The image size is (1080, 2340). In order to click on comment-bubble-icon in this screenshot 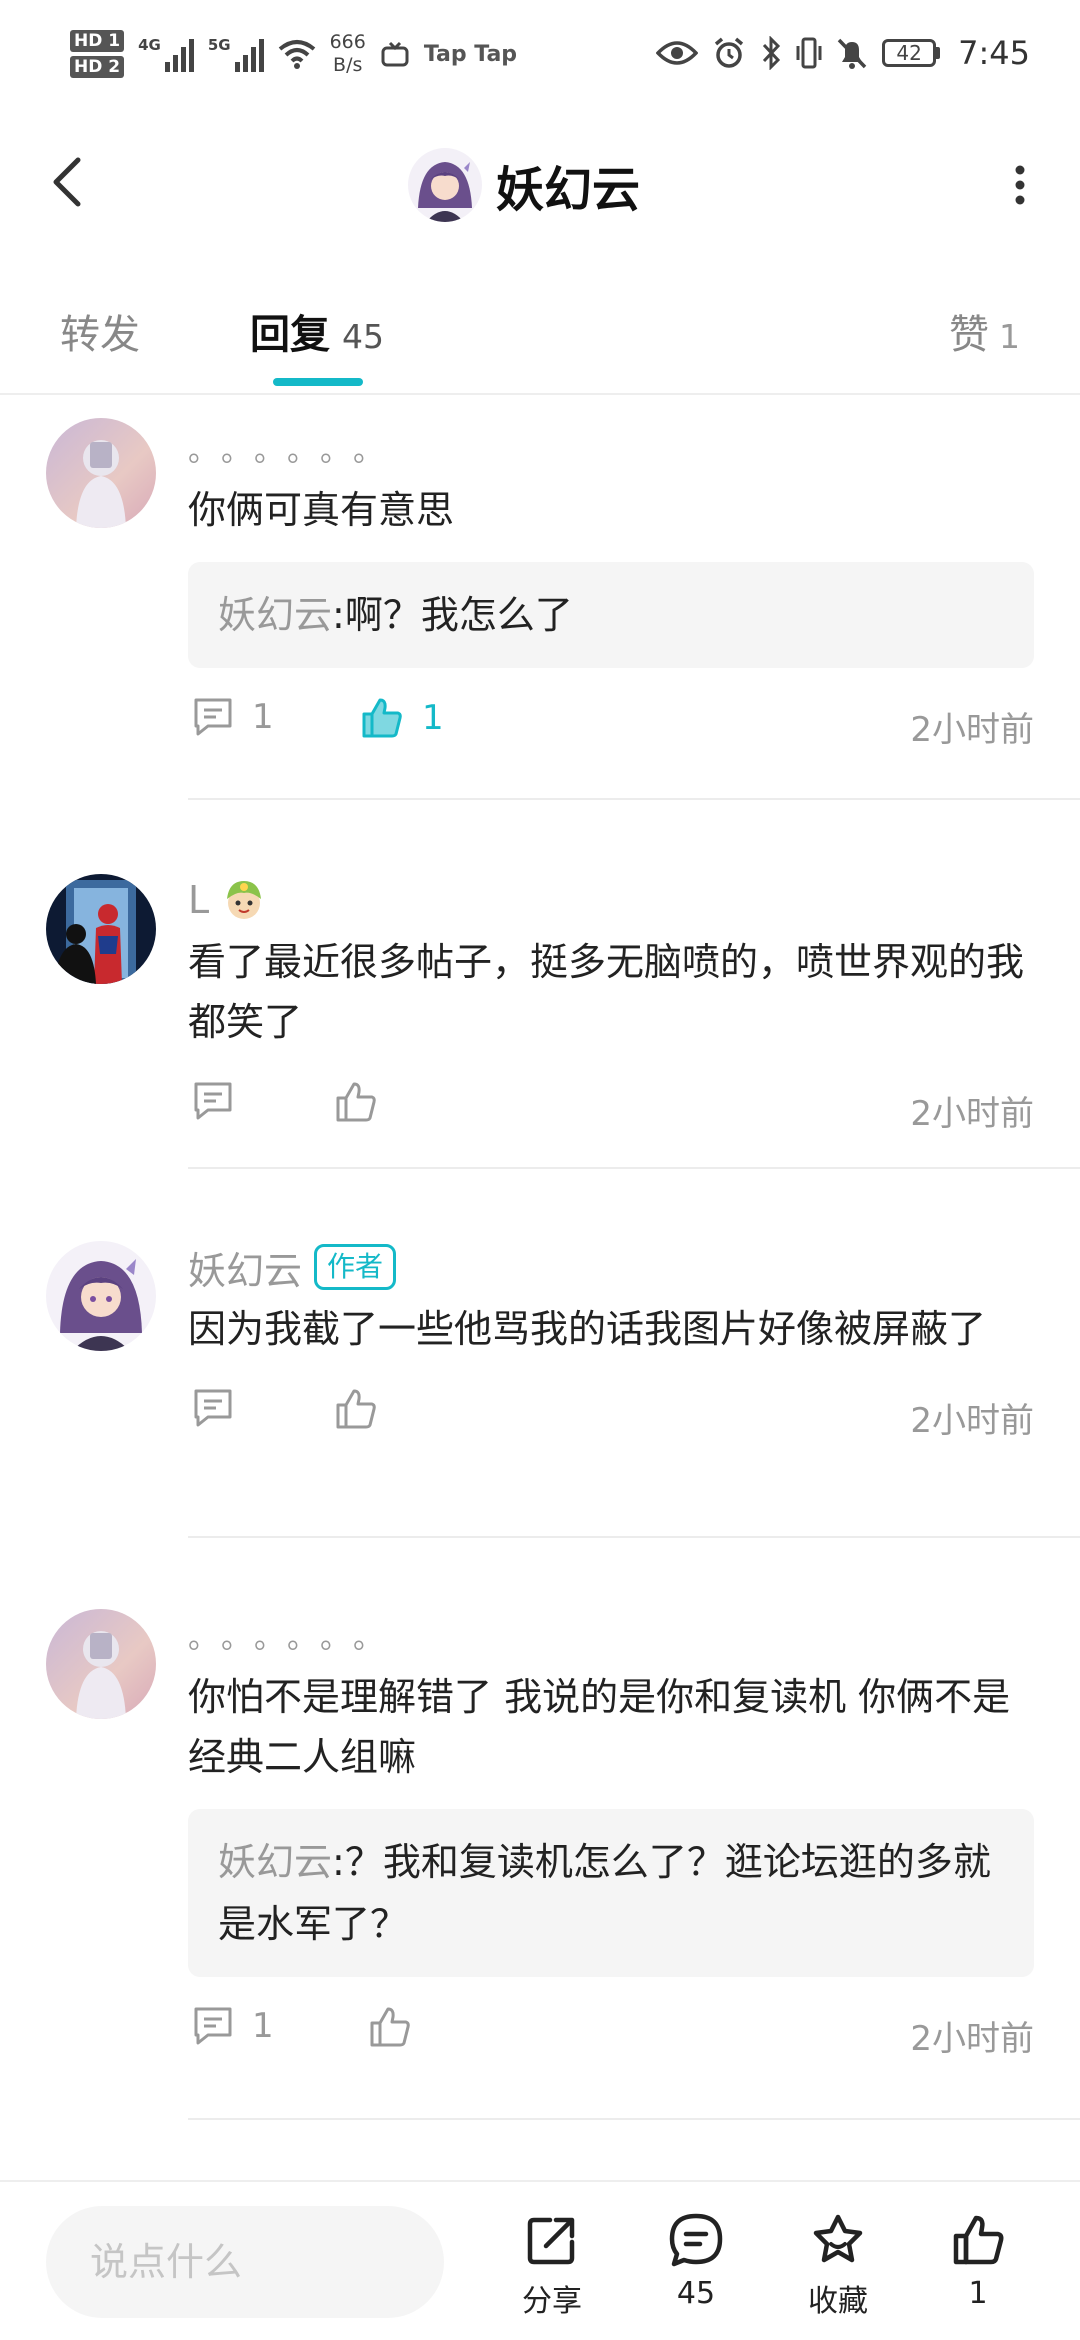, I will do `click(696, 2240)`.